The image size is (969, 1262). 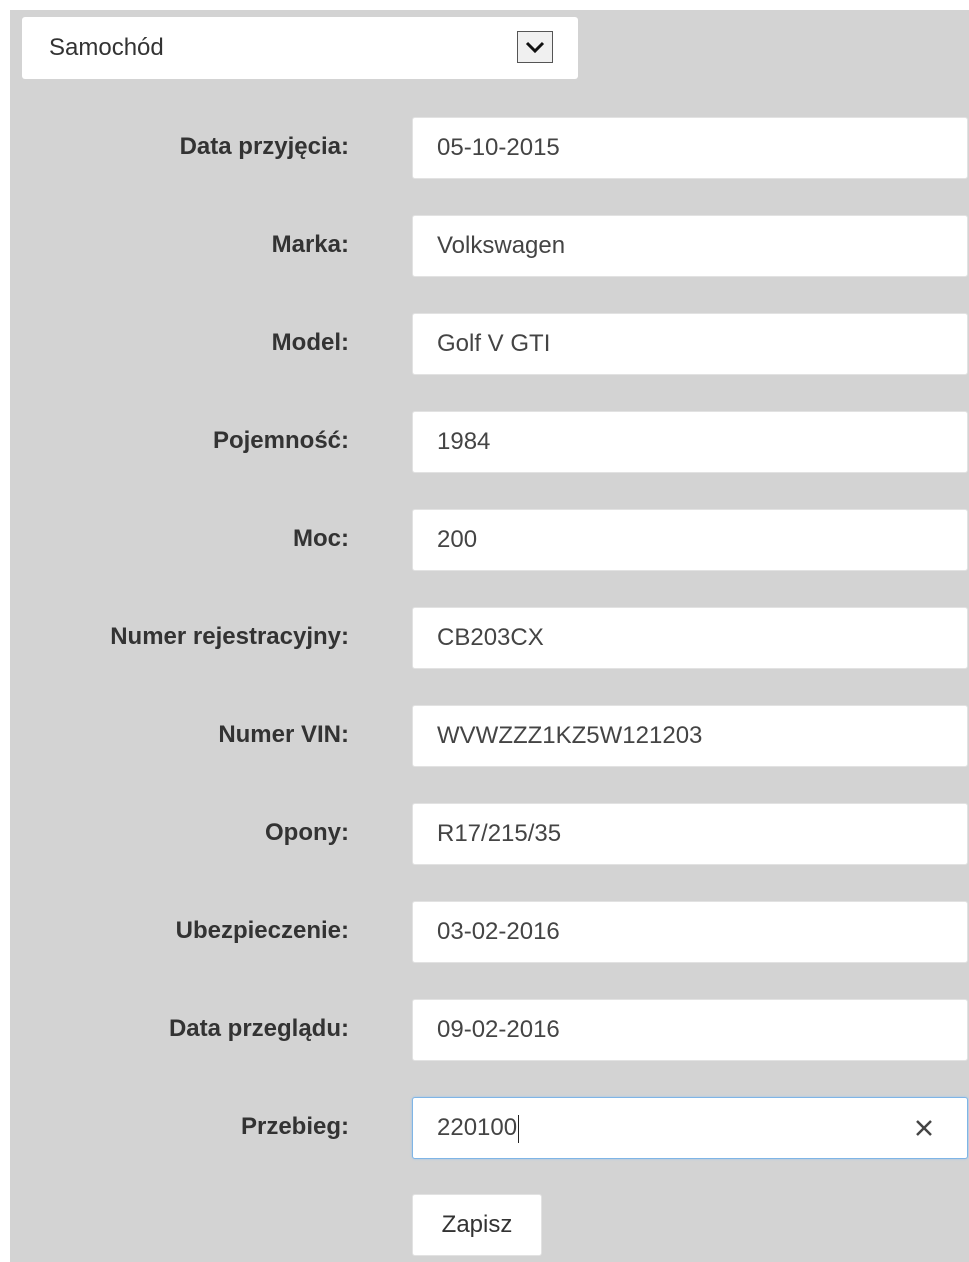 What do you see at coordinates (501, 245) in the screenshot?
I see `field-value: Volkswagen` at bounding box center [501, 245].